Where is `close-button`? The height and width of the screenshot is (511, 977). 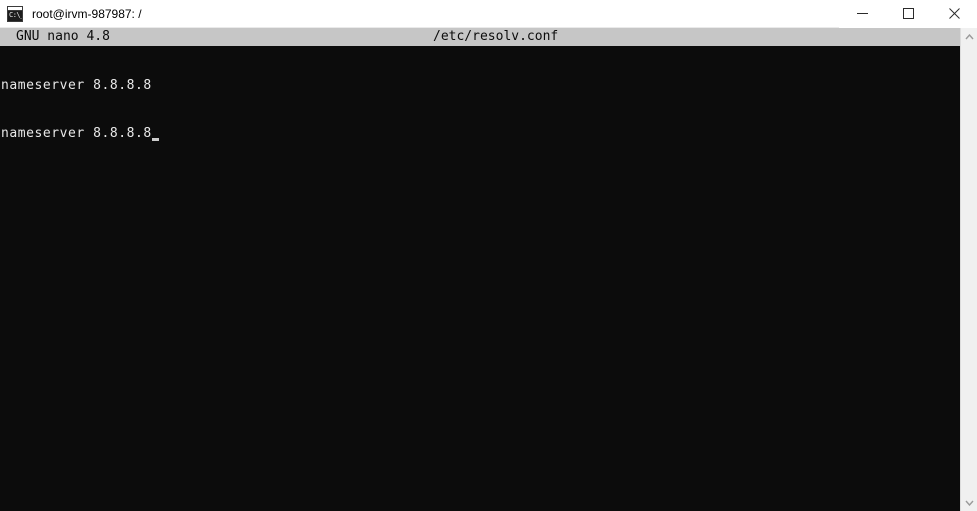
close-button is located at coordinates (954, 14).